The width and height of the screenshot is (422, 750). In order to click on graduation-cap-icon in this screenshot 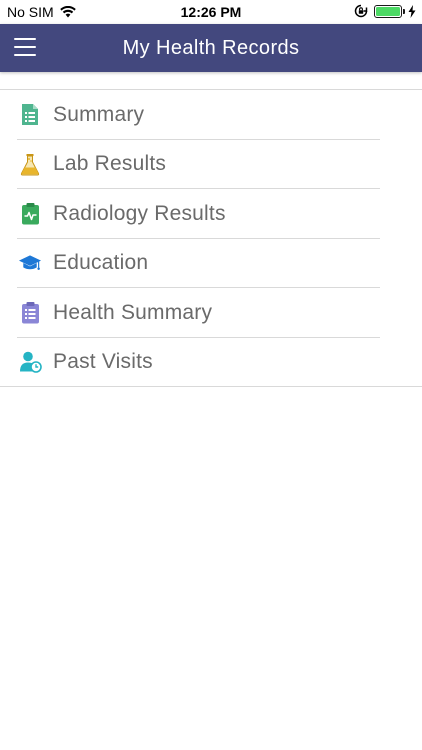, I will do `click(30, 263)`.